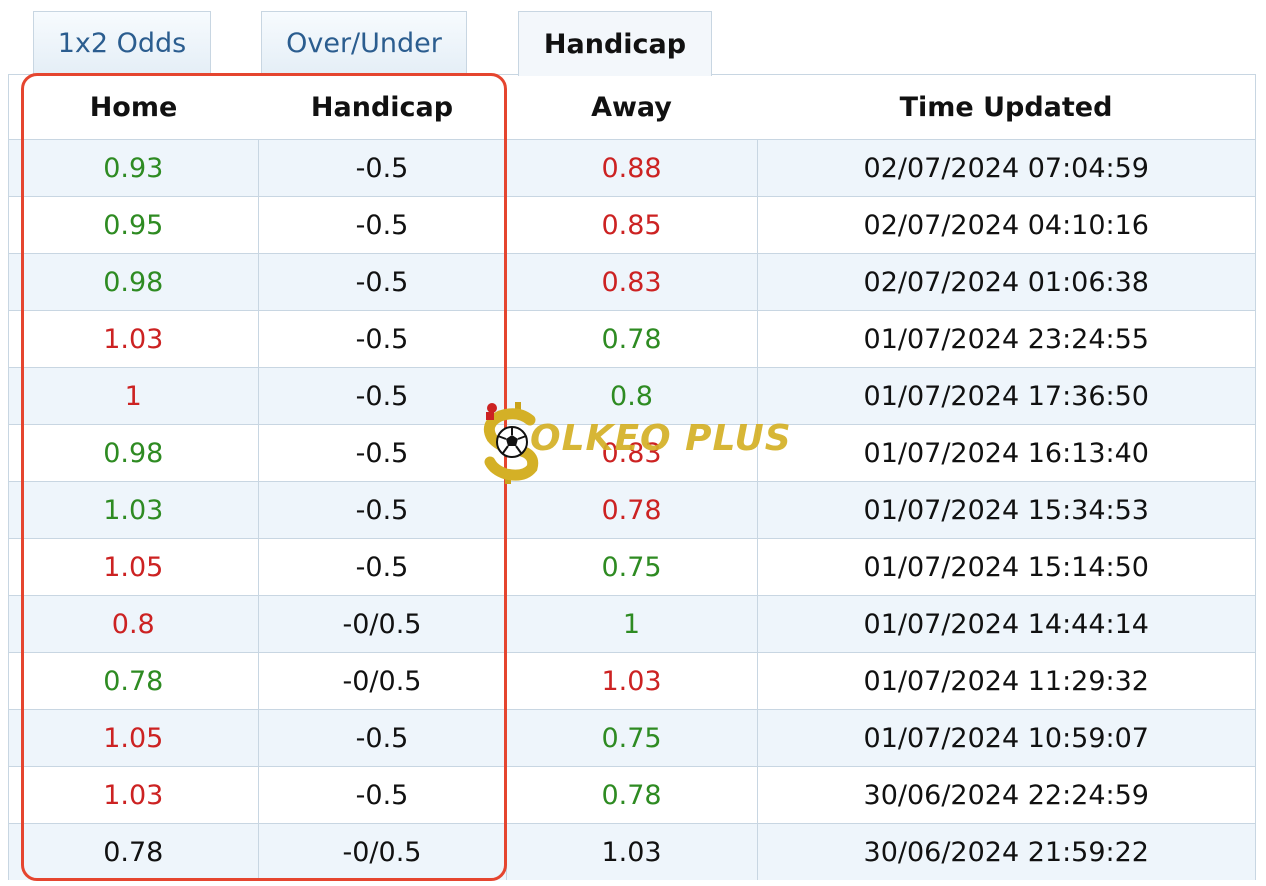 Image resolution: width=1266 pixels, height=886 pixels. What do you see at coordinates (1006, 168) in the screenshot?
I see `cell-time-updated: 02/07/2024 07:04:59` at bounding box center [1006, 168].